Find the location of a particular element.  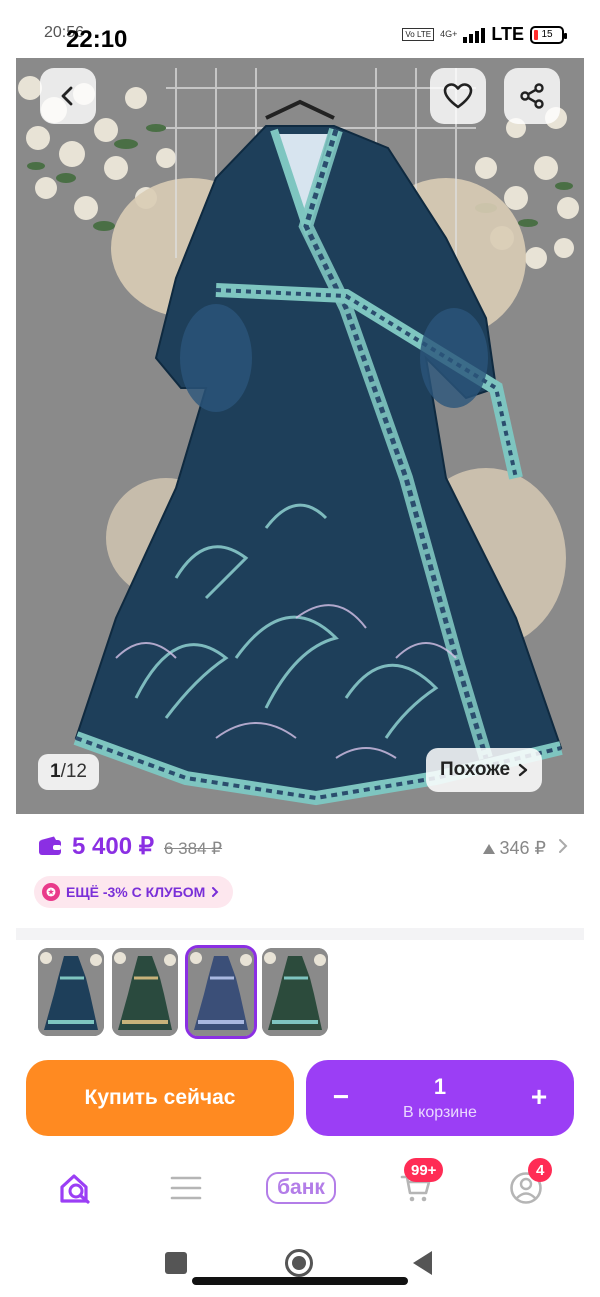

color-thumbnails is located at coordinates (300, 995).